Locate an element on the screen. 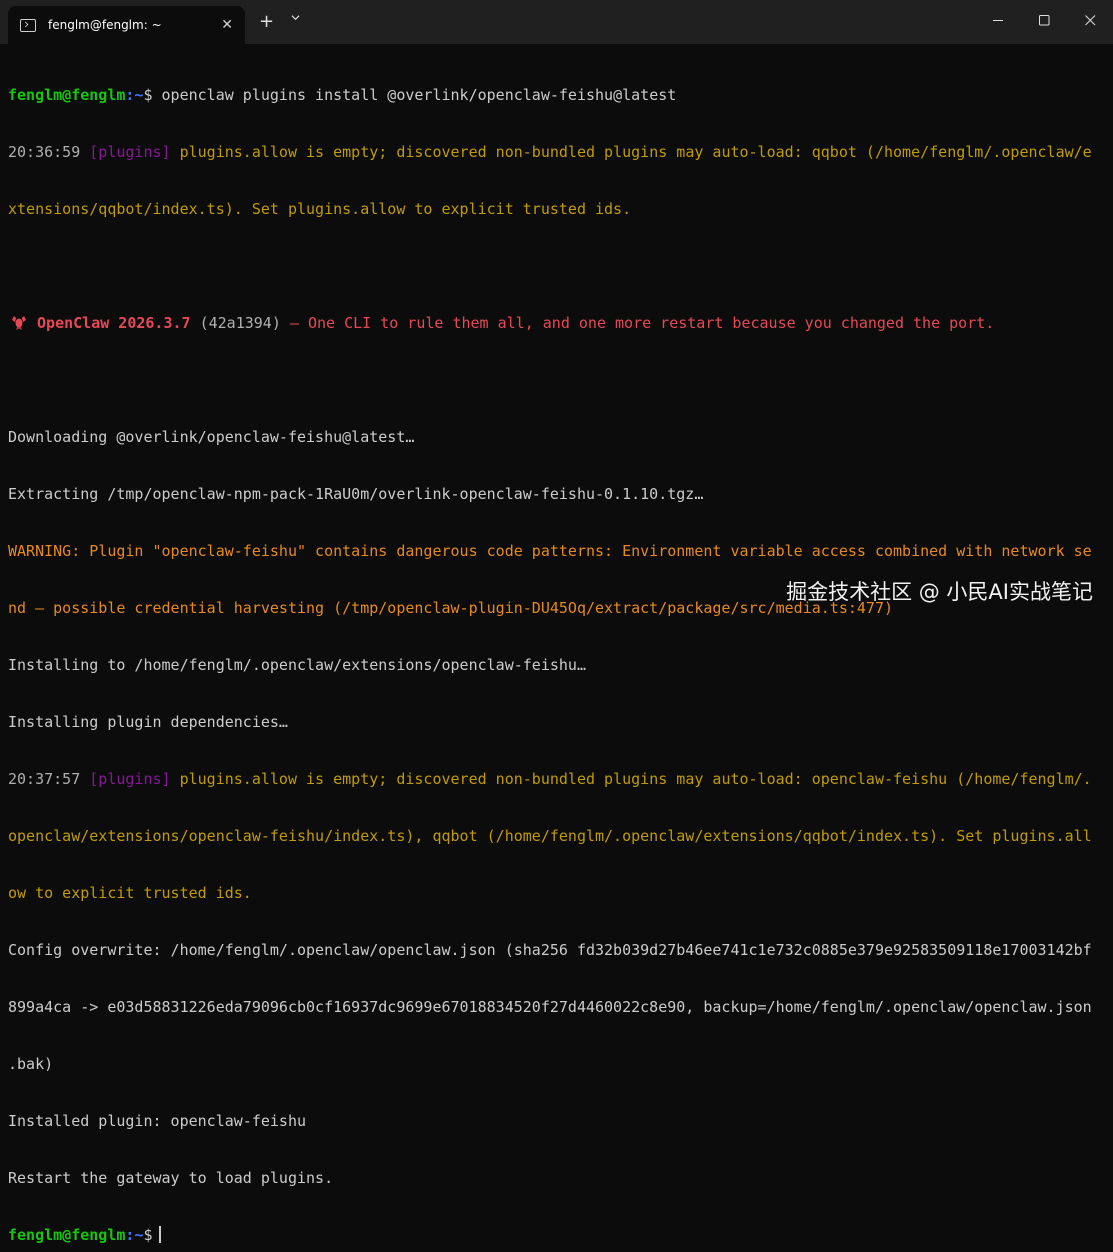 The image size is (1113, 1252). log-line: ow to explicit trusted ids. is located at coordinates (130, 893).